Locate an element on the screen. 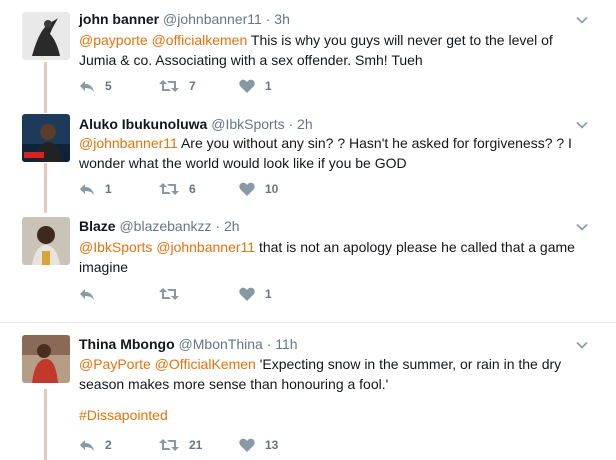 The image size is (616, 460). retweet-button is located at coordinates (174, 294).